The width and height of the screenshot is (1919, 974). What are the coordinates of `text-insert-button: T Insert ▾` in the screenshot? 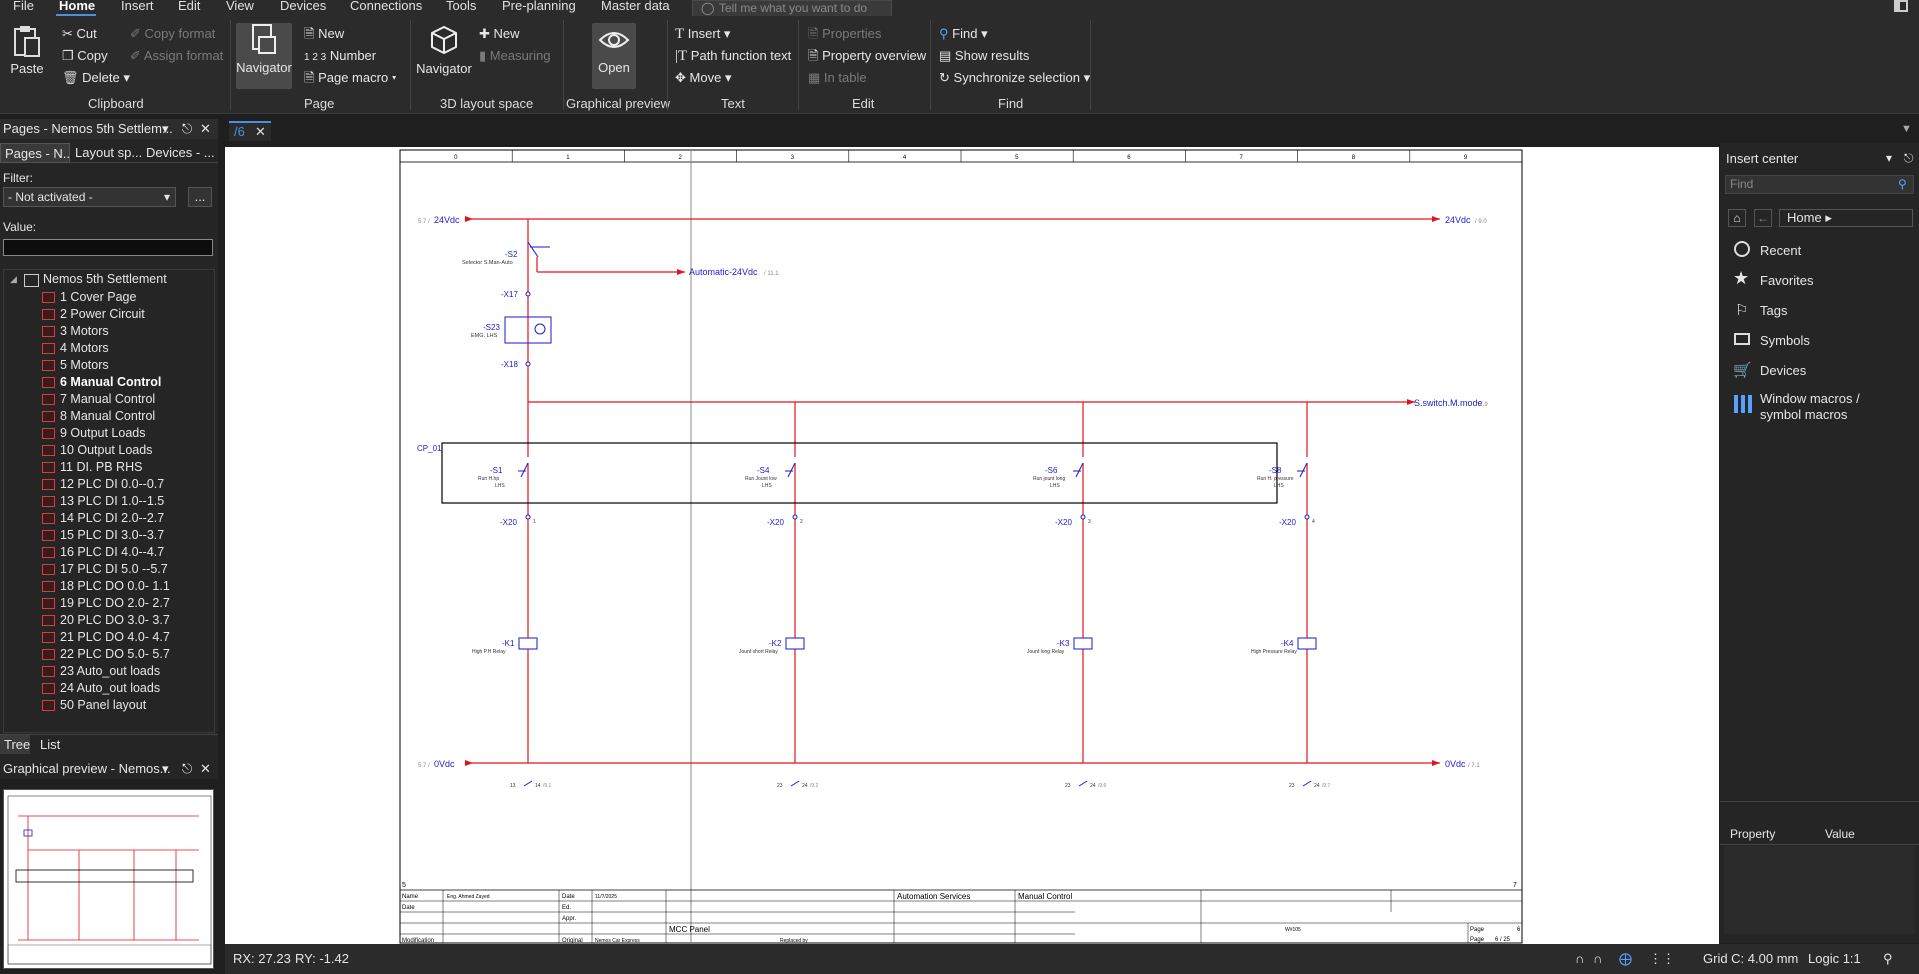 It's located at (702, 34).